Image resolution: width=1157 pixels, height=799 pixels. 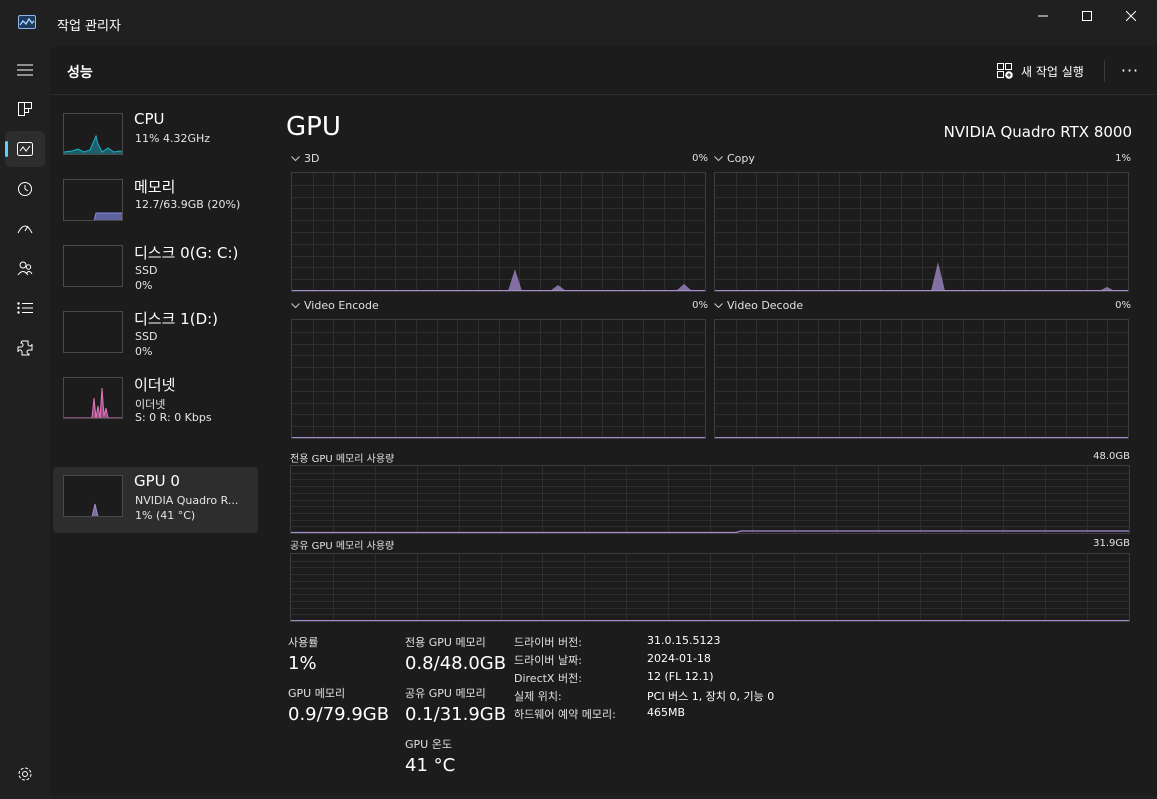 I want to click on performance-icon, so click(x=25, y=149).